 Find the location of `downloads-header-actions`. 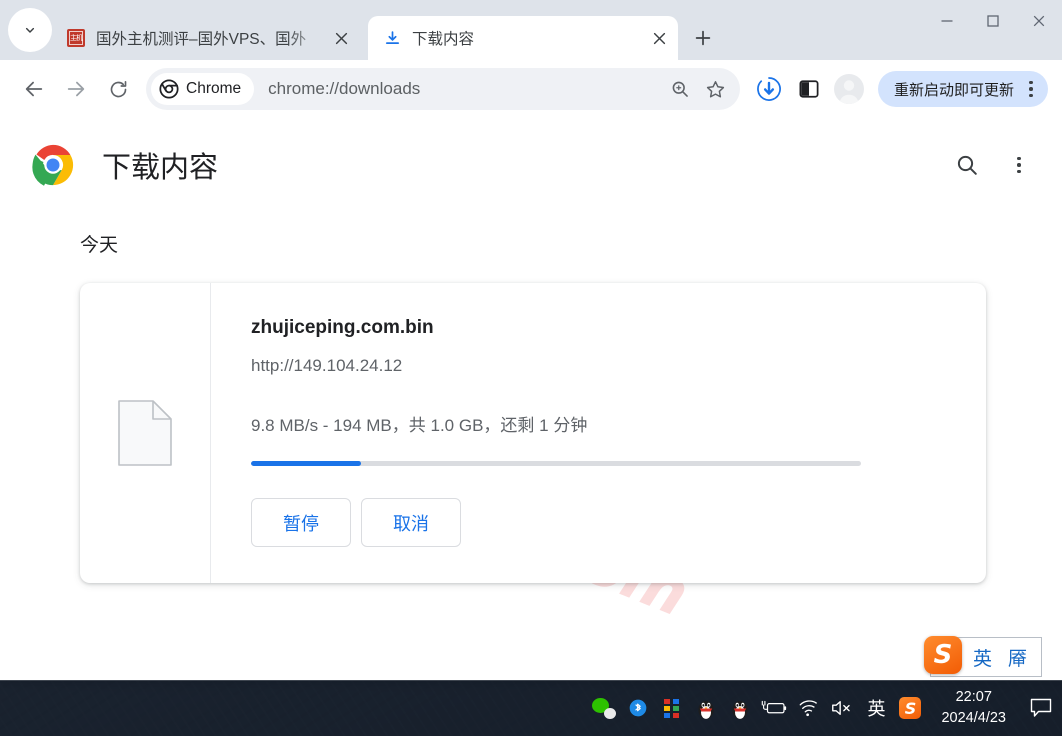

downloads-header-actions is located at coordinates (993, 165).